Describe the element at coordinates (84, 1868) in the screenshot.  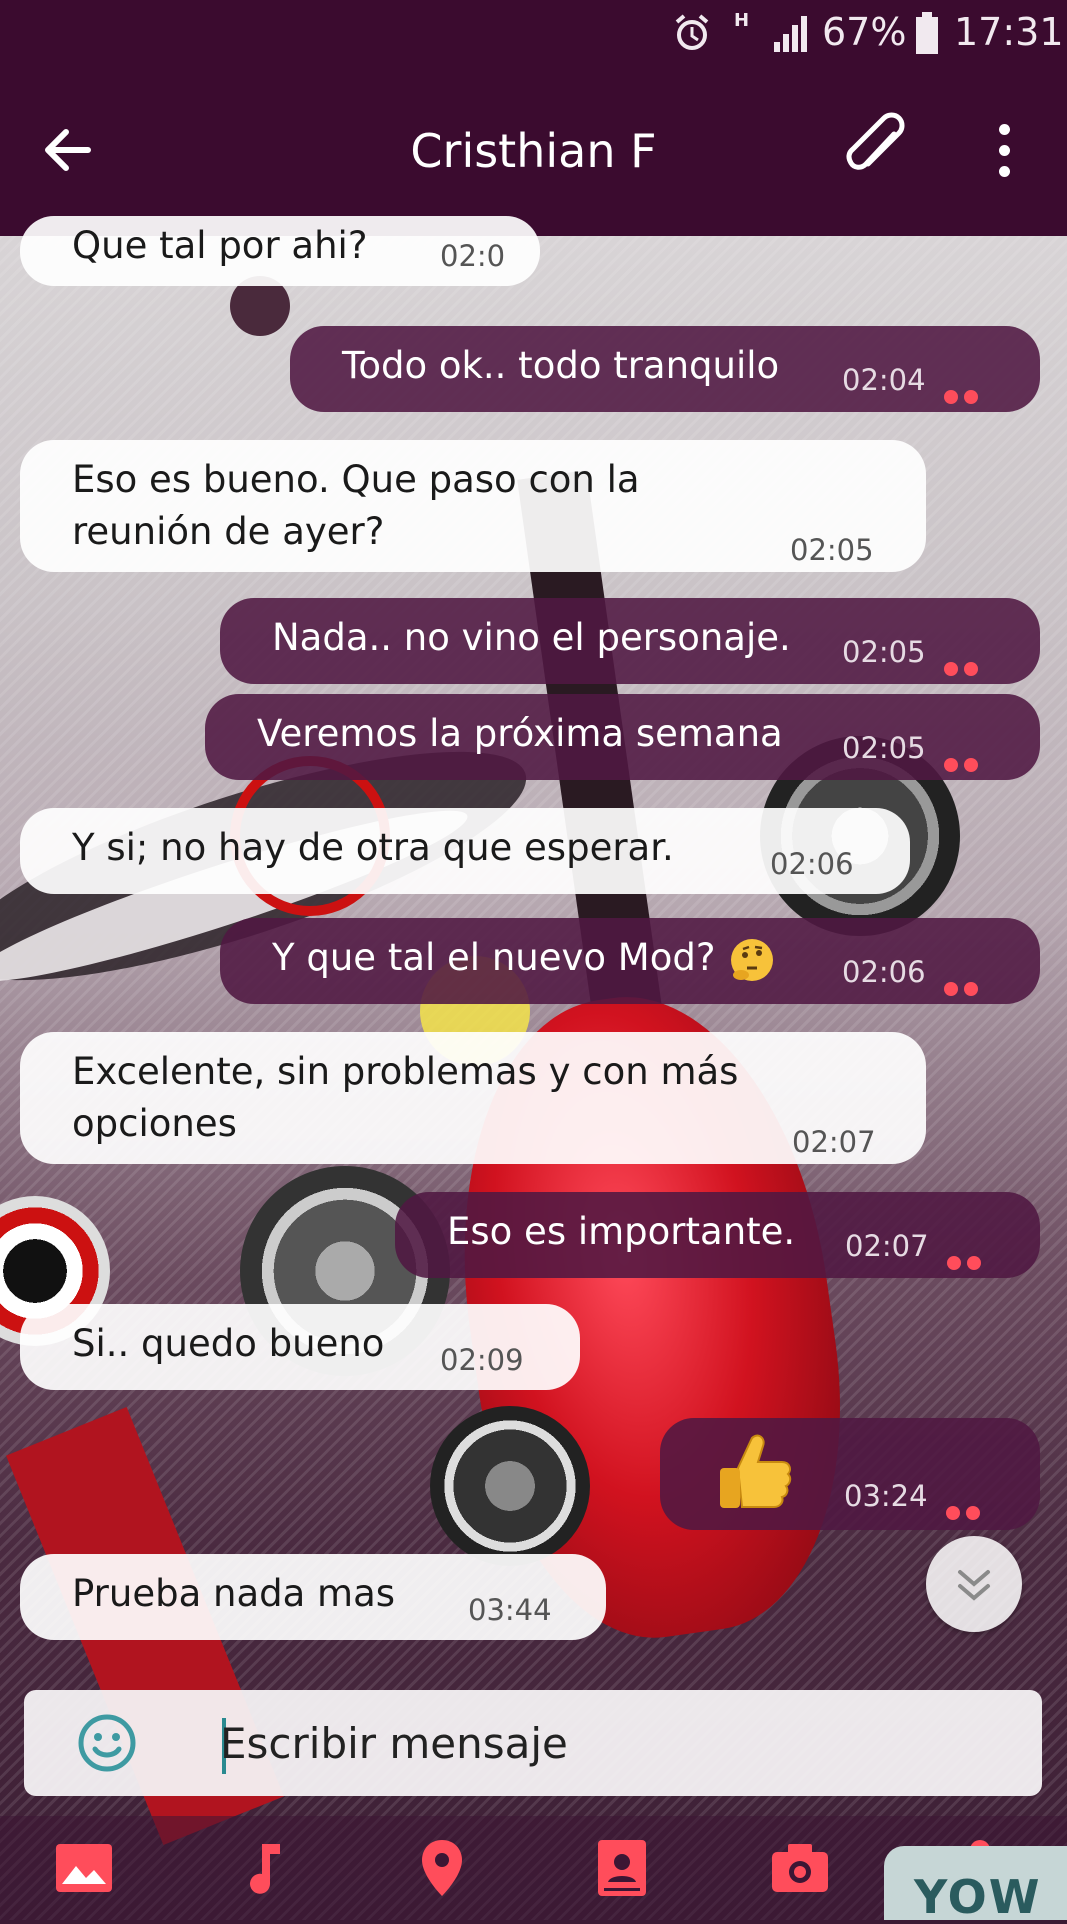
I see `gallery-icon` at that location.